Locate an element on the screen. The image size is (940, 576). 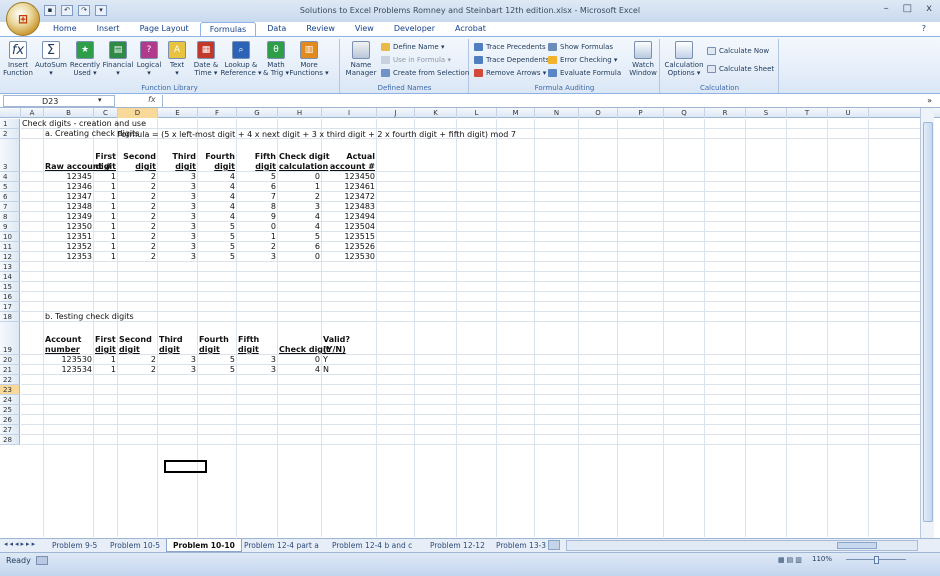
calculation-options-button: Calculation Options ▾ is located at coordinates (684, 59).